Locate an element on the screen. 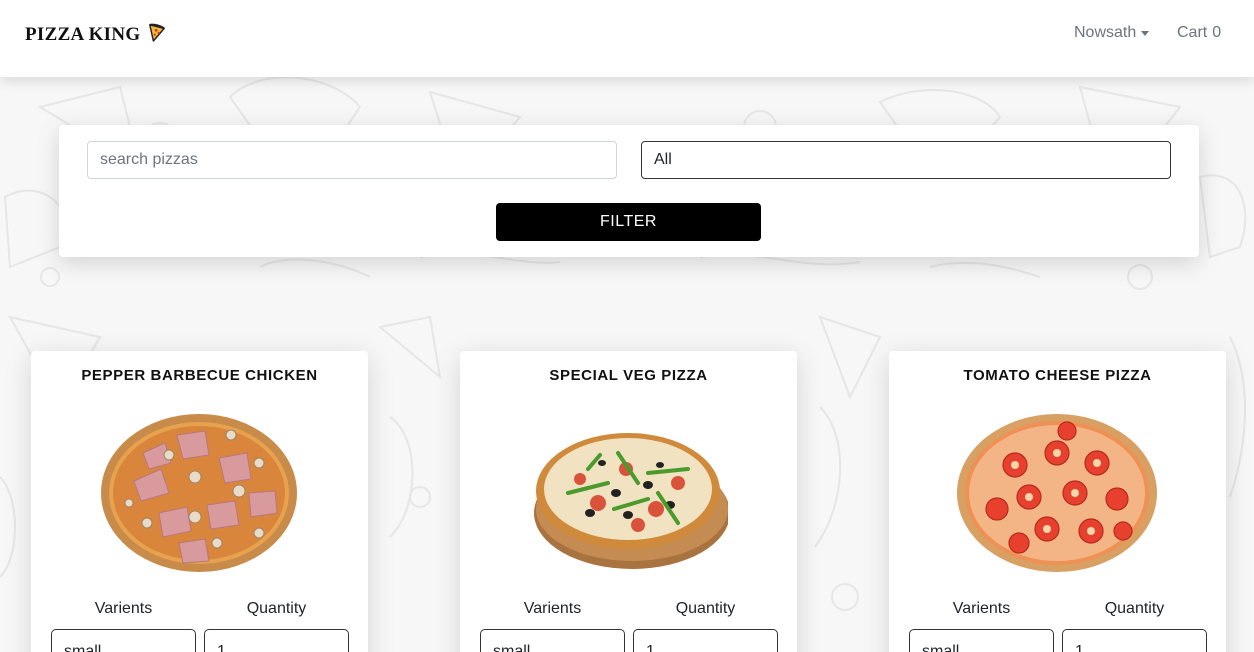 Image resolution: width=1254 pixels, height=652 pixels. cart-link: Cart 0 is located at coordinates (1199, 33).